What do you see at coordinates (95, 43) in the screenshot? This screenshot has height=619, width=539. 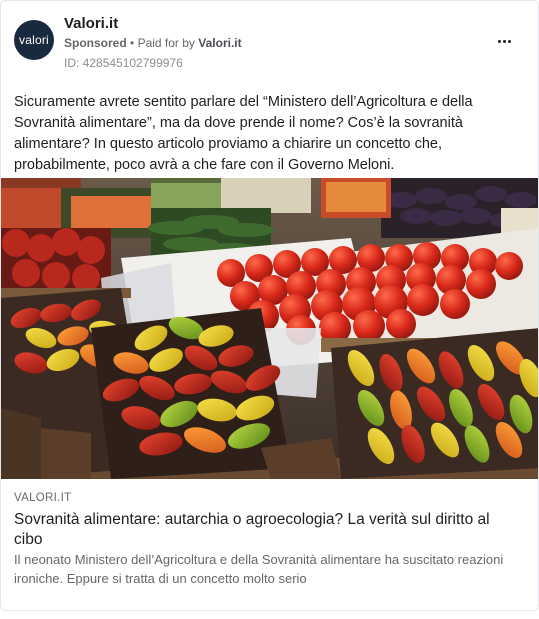 I see `sponsored-label: Sponsored` at bounding box center [95, 43].